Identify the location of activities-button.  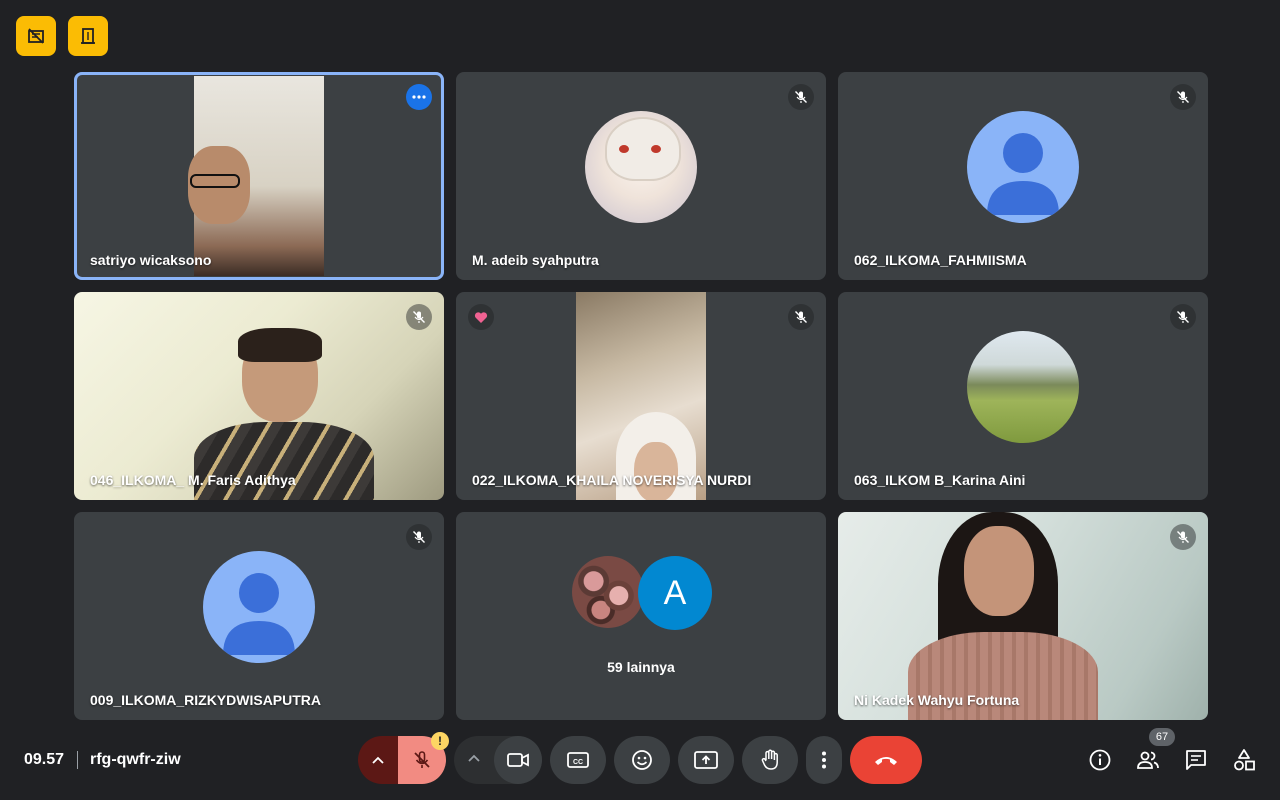
(1244, 760).